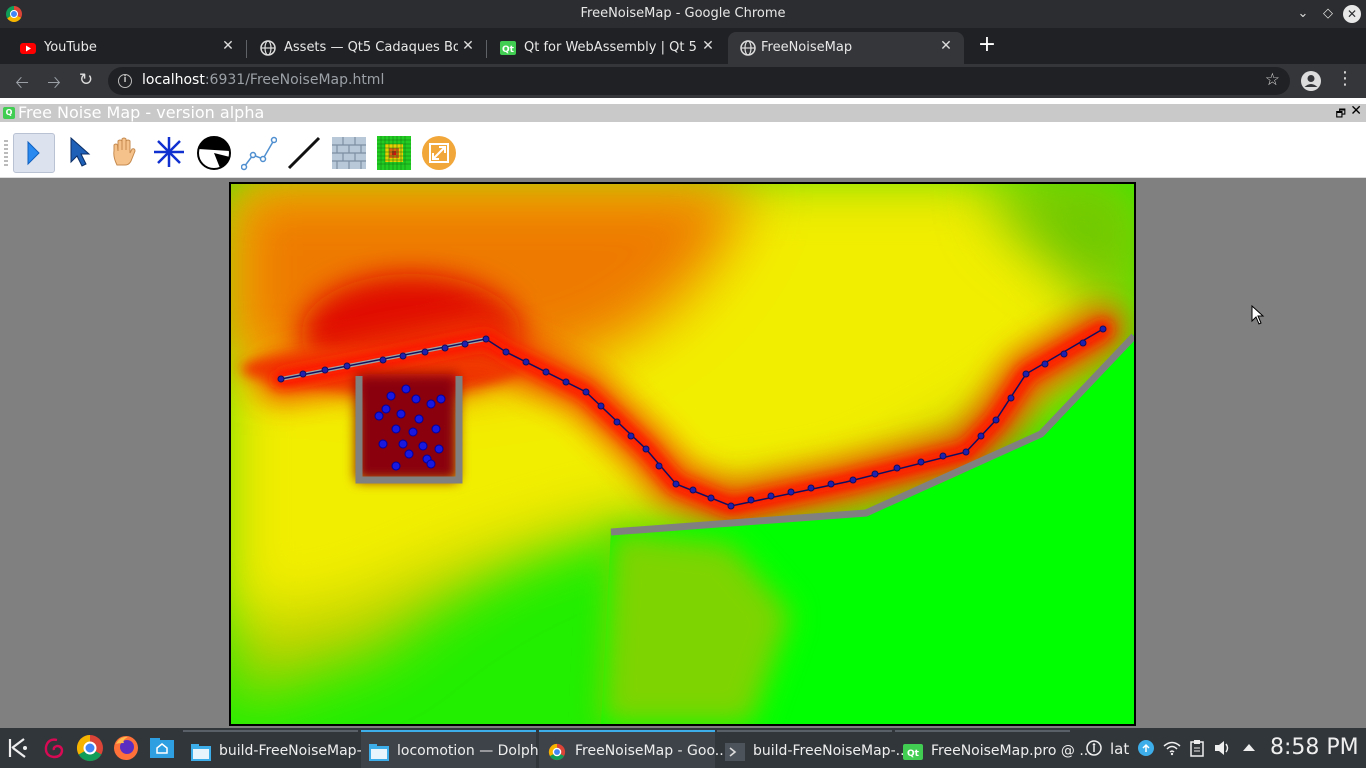 The image size is (1366, 768). What do you see at coordinates (474, 751) in the screenshot?
I see `task-label: locomotion — Dolphin` at bounding box center [474, 751].